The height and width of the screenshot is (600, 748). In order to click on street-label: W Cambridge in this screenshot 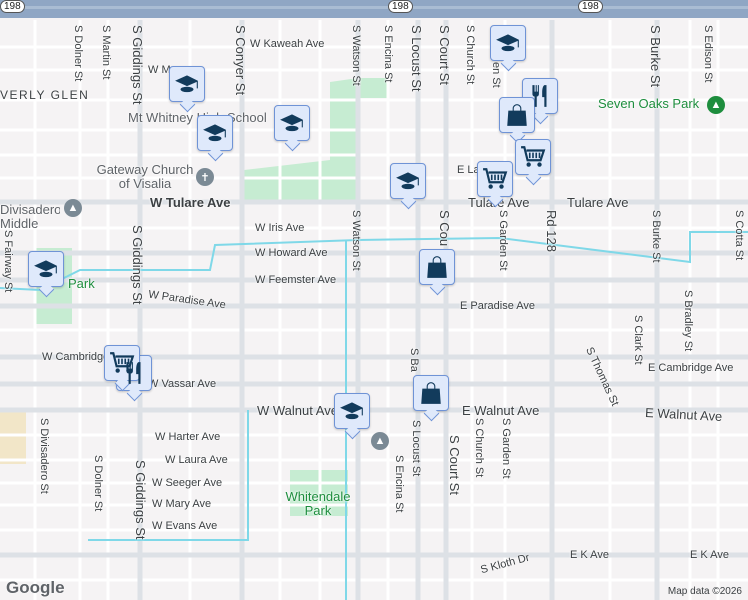, I will do `click(76, 357)`.